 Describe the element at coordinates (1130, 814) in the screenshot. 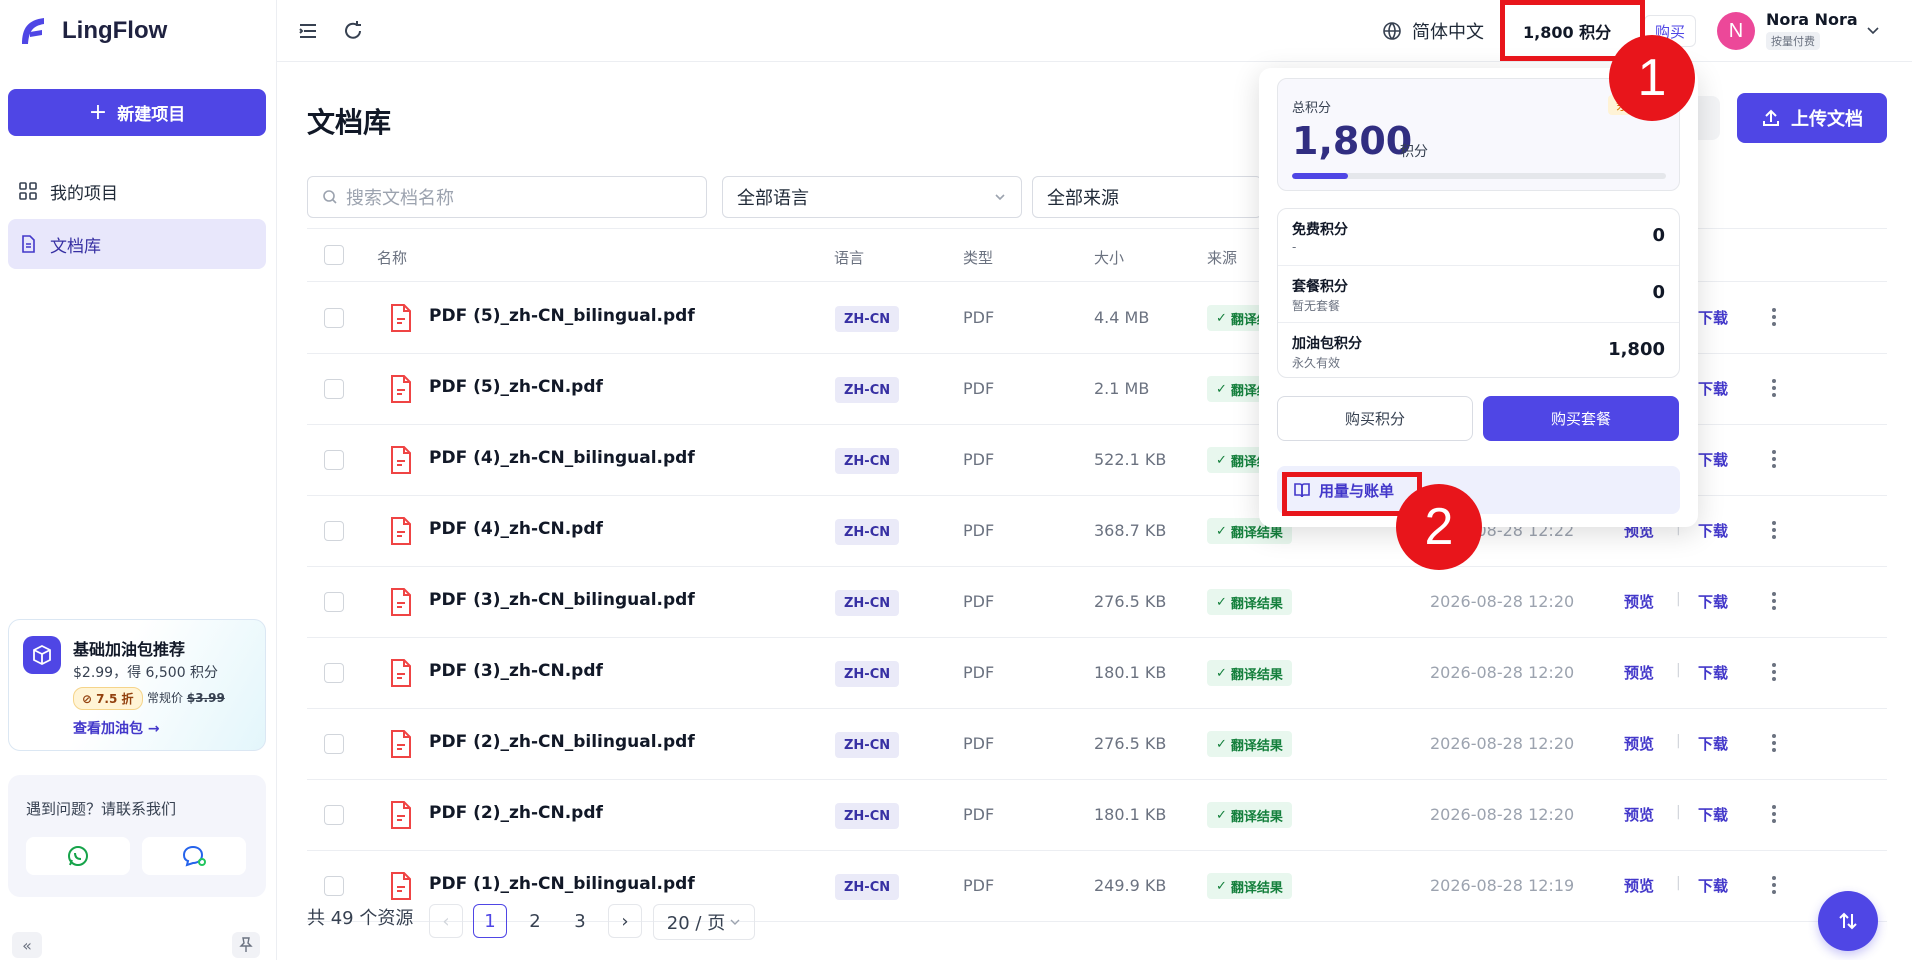

I see `file-size: 180.1 KB` at that location.